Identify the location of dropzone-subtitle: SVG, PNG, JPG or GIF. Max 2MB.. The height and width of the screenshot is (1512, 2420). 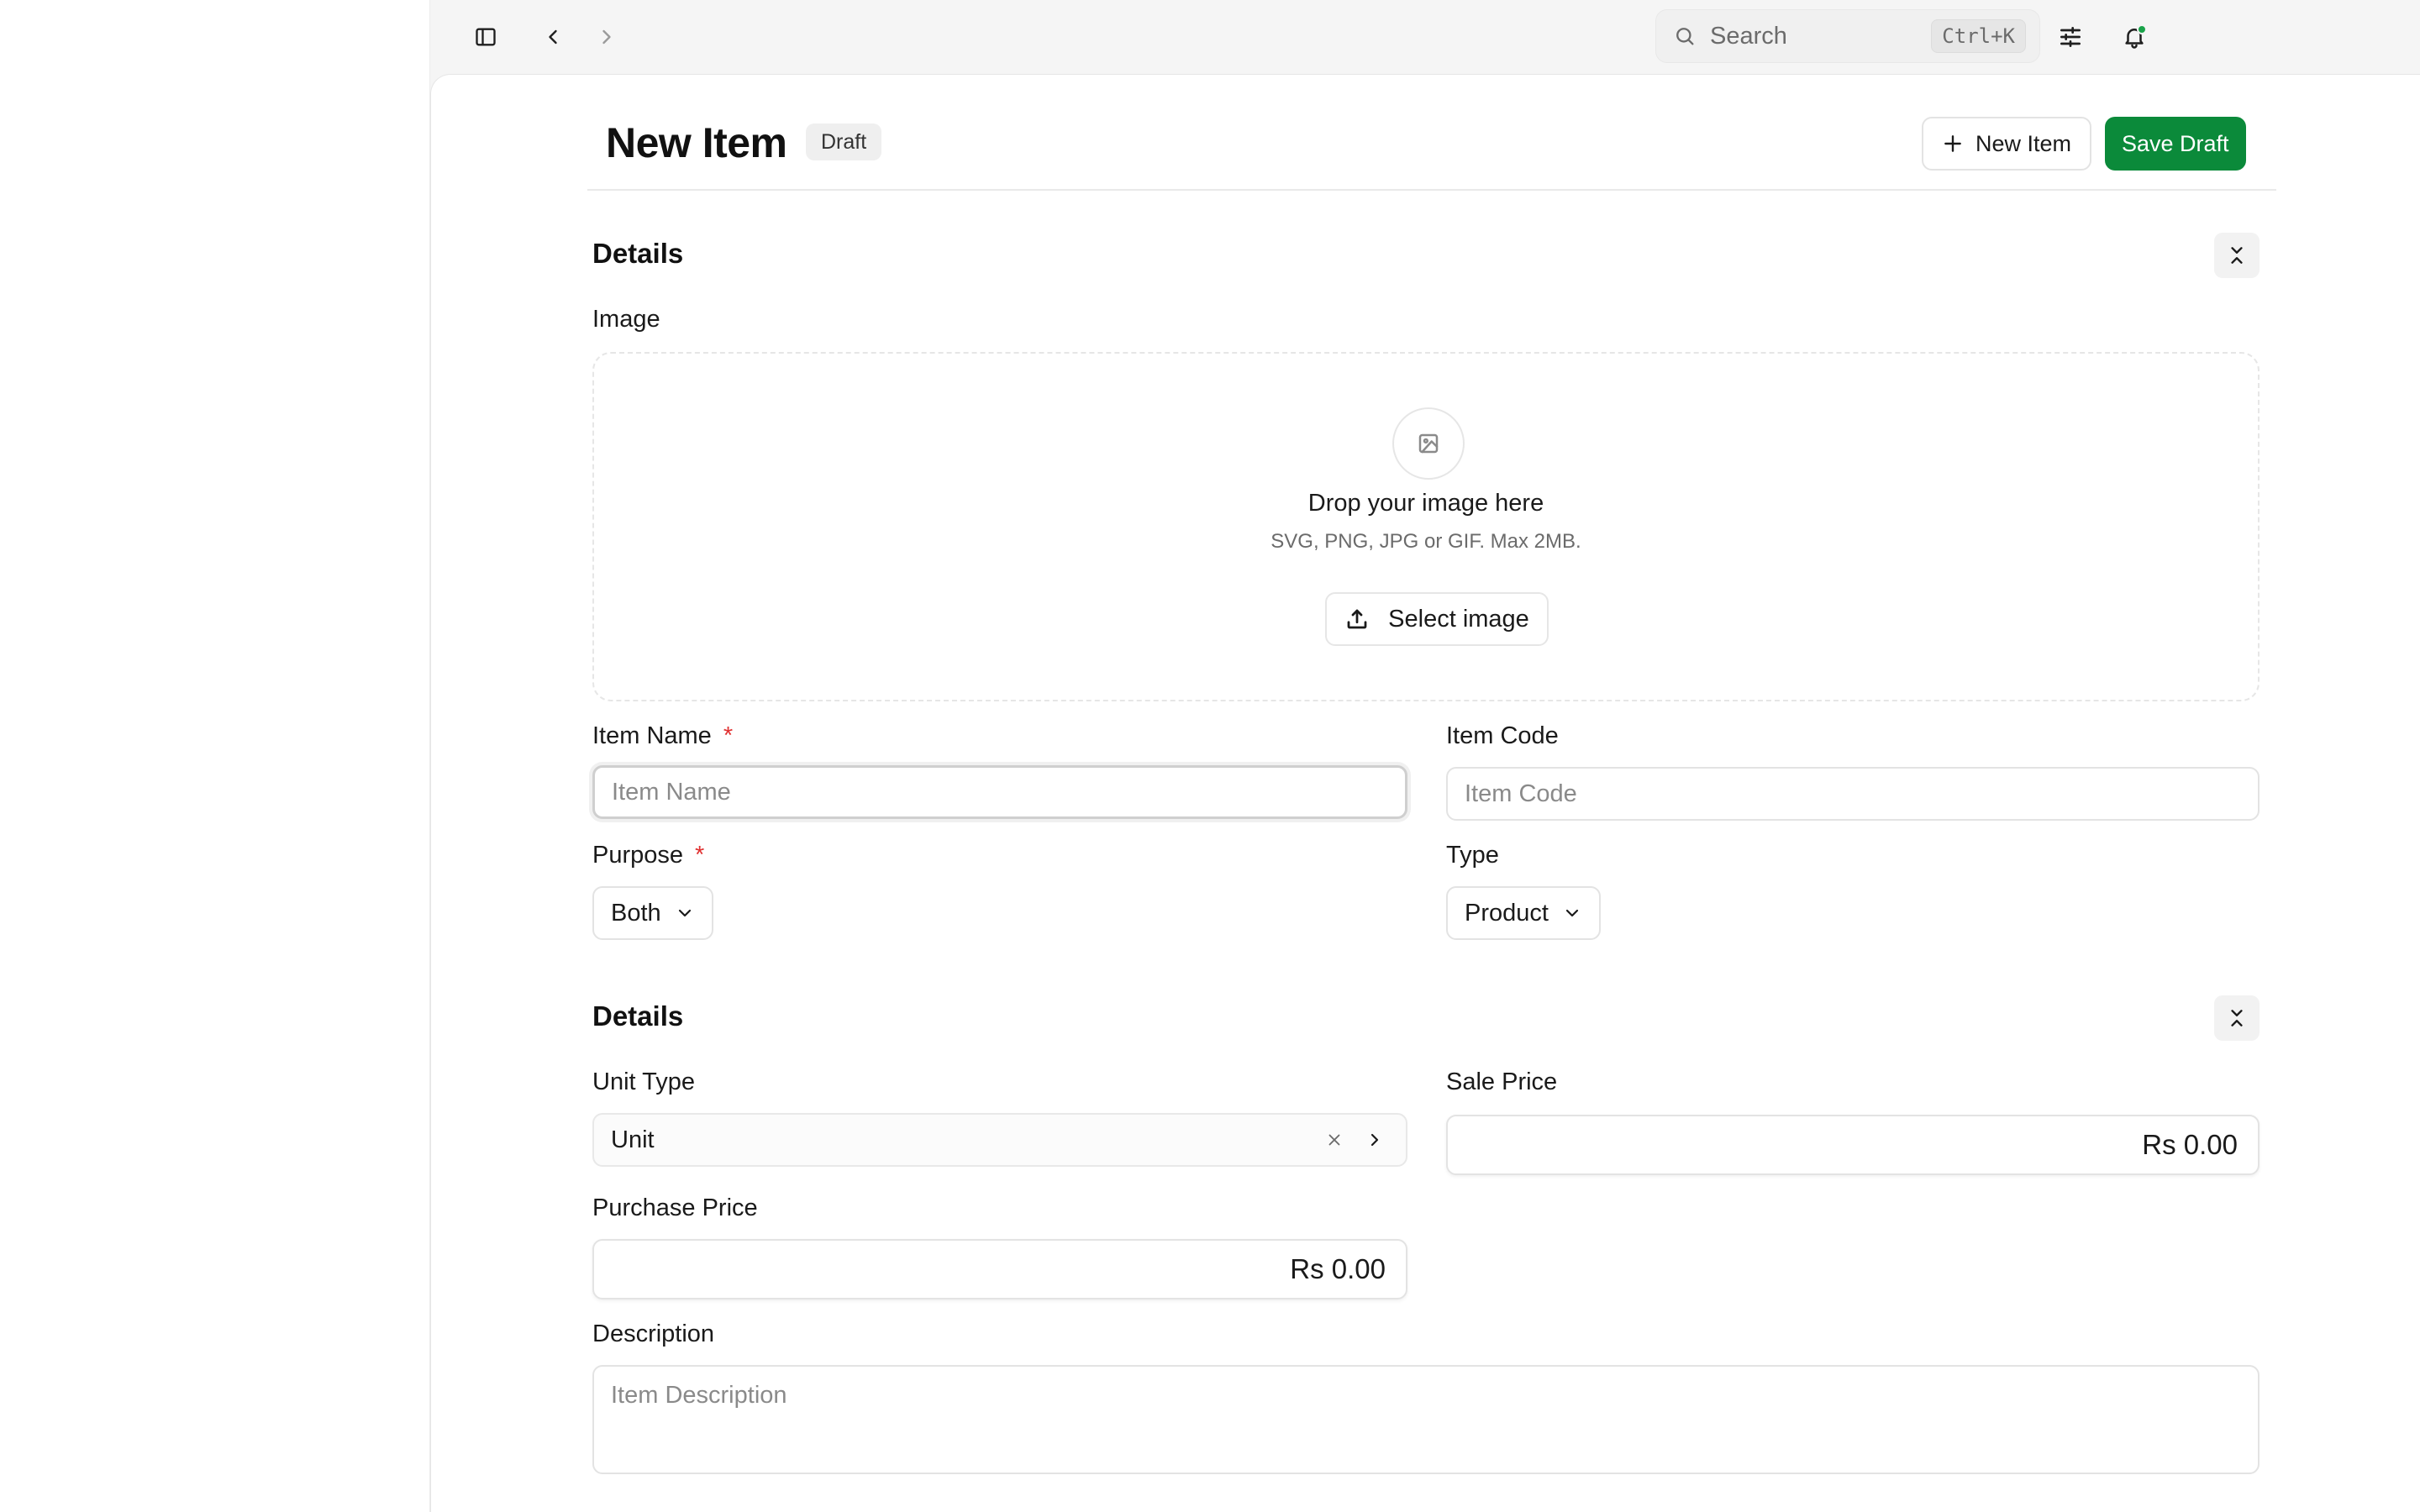
(1425, 541).